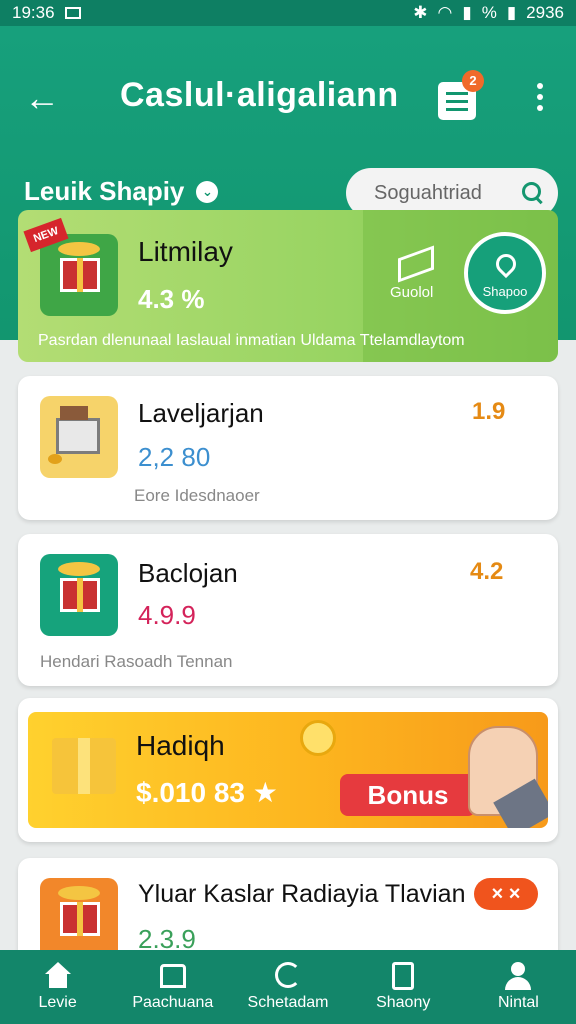 This screenshot has width=576, height=1024. What do you see at coordinates (545, 12) in the screenshot?
I see `status-clock-right: 2936` at bounding box center [545, 12].